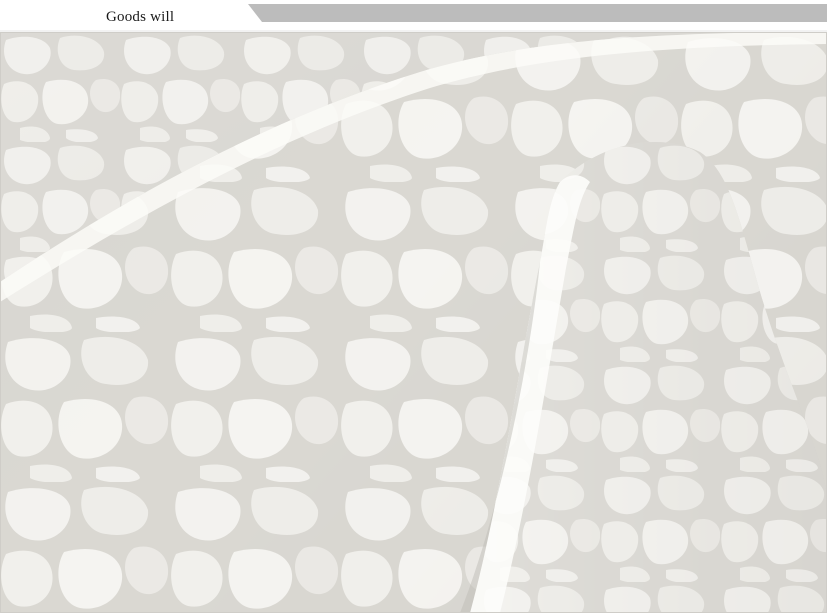 Image resolution: width=827 pixels, height=613 pixels. Describe the element at coordinates (140, 17) in the screenshot. I see `header-title: Goods will` at that location.